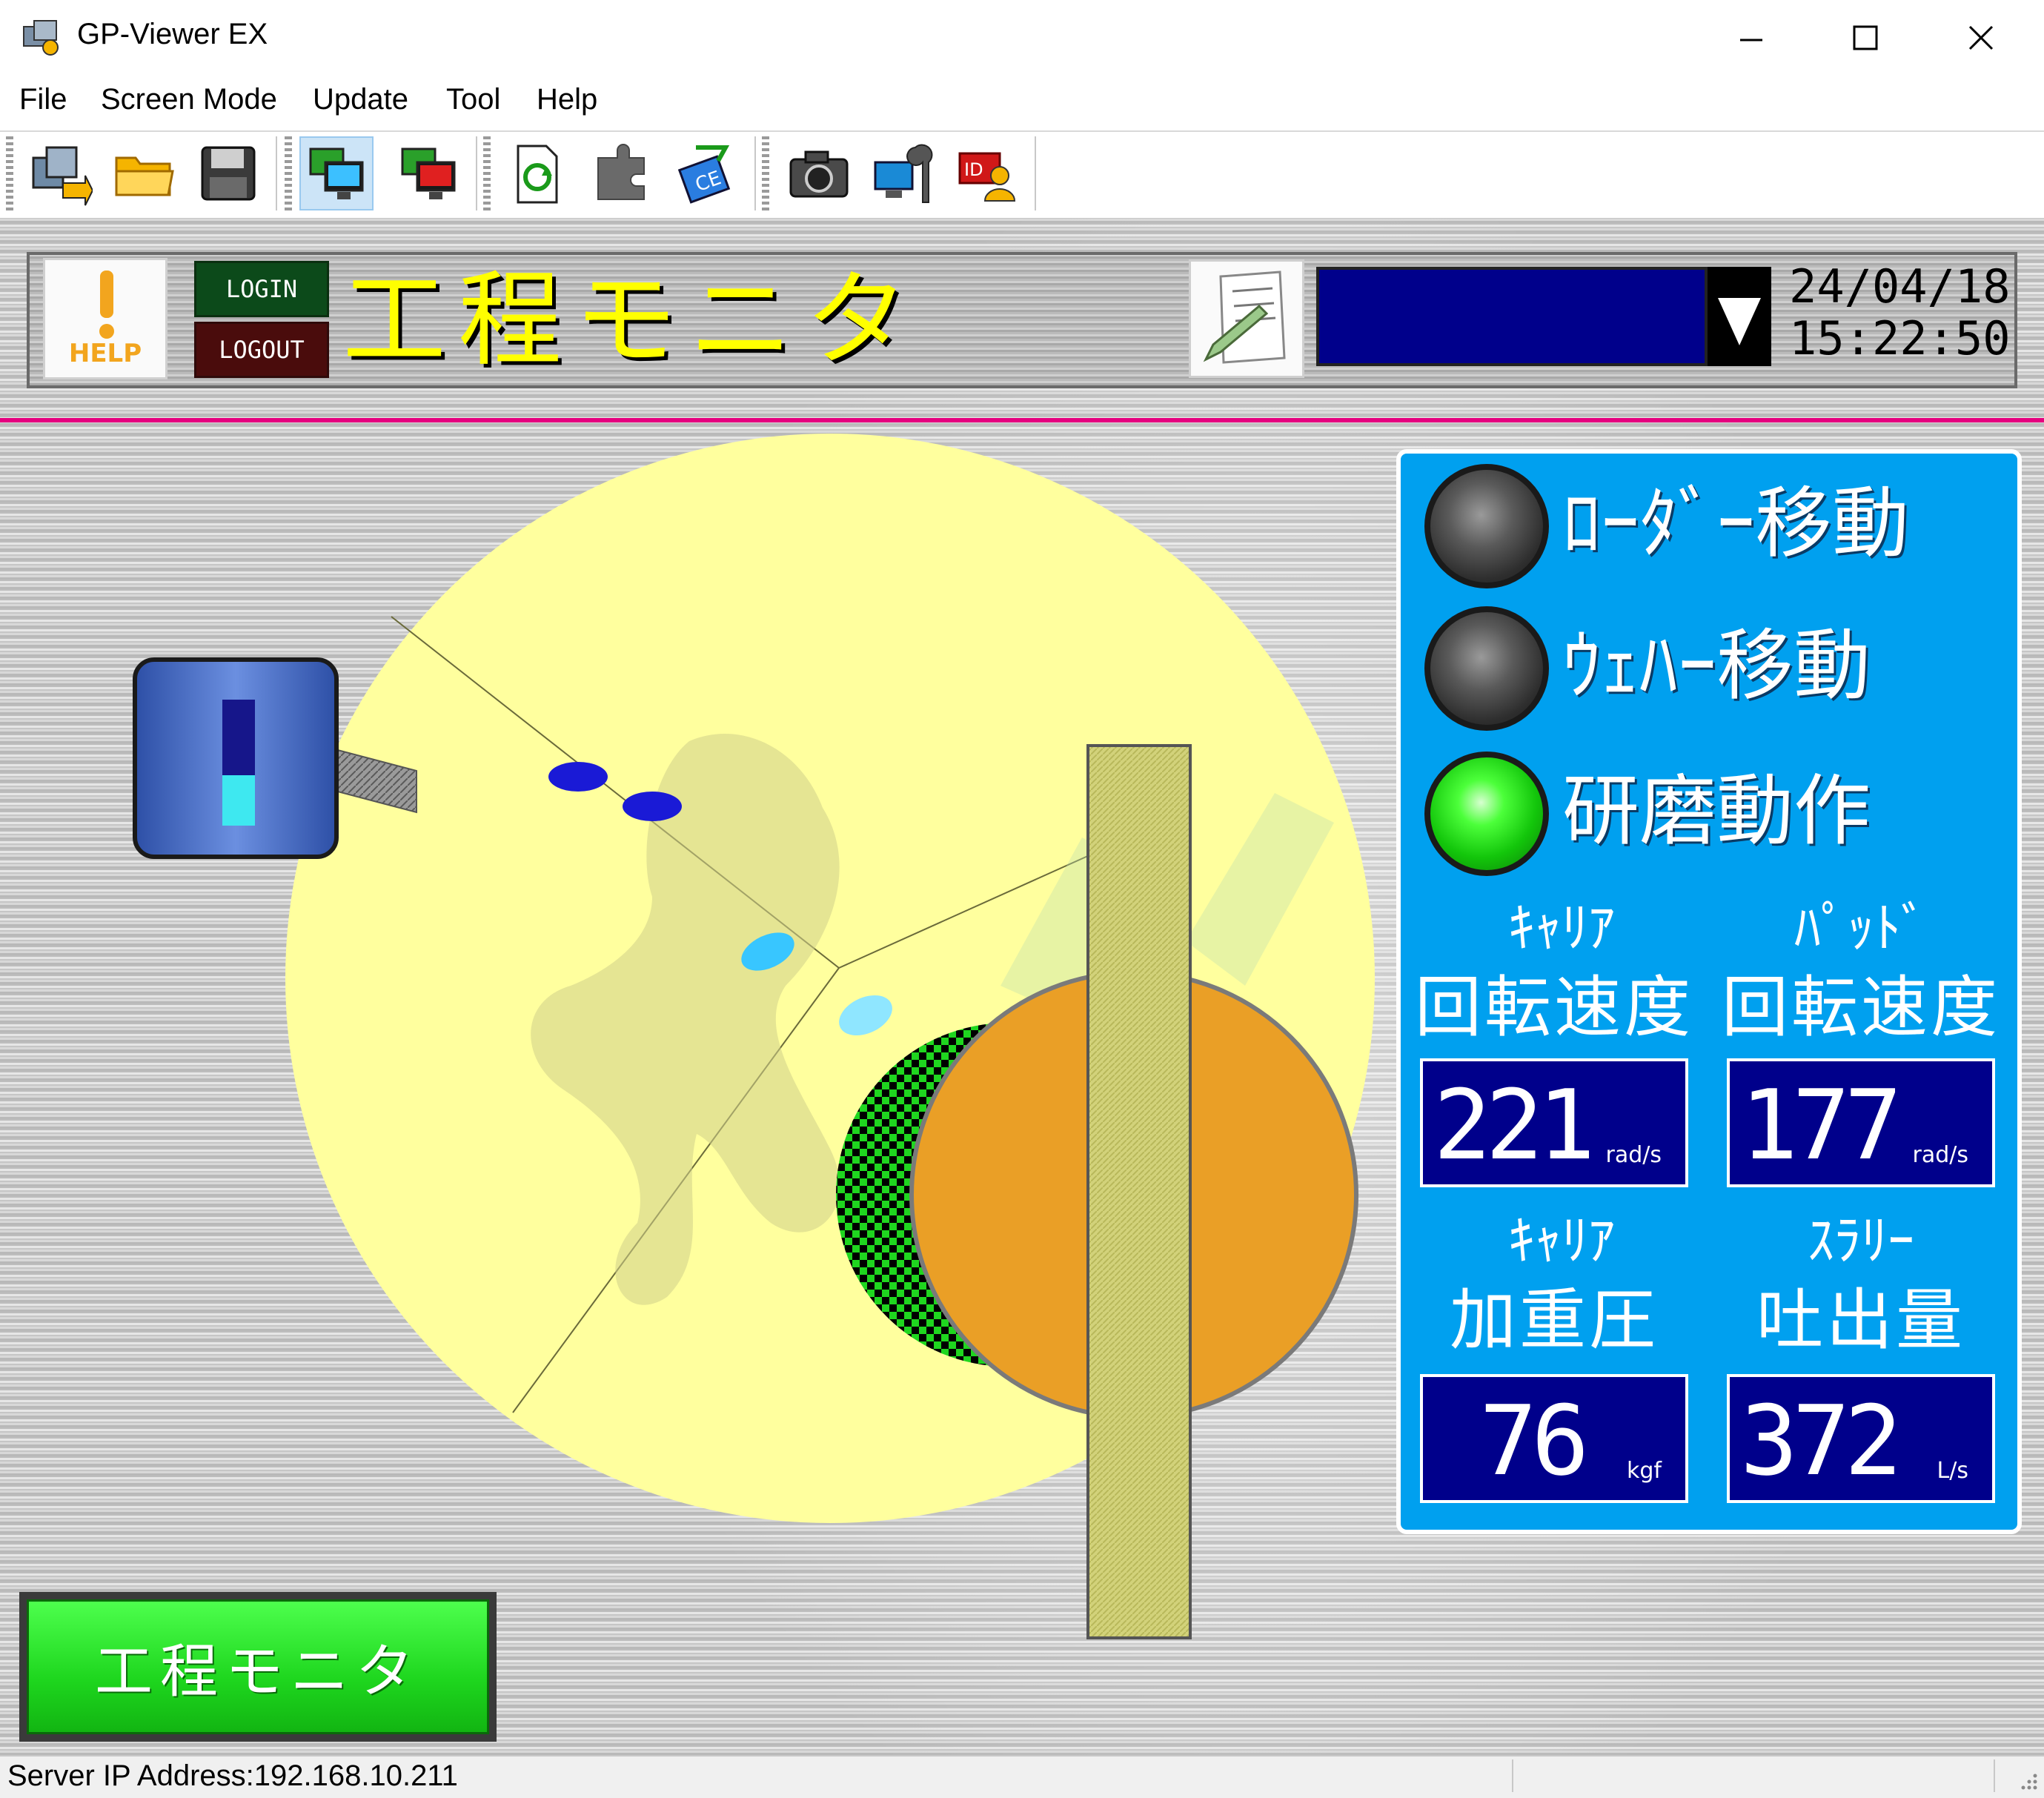 The width and height of the screenshot is (2044, 1798). What do you see at coordinates (1860, 1241) in the screenshot?
I see `slurry-flow-kana: ｽﾗﾘｰ` at bounding box center [1860, 1241].